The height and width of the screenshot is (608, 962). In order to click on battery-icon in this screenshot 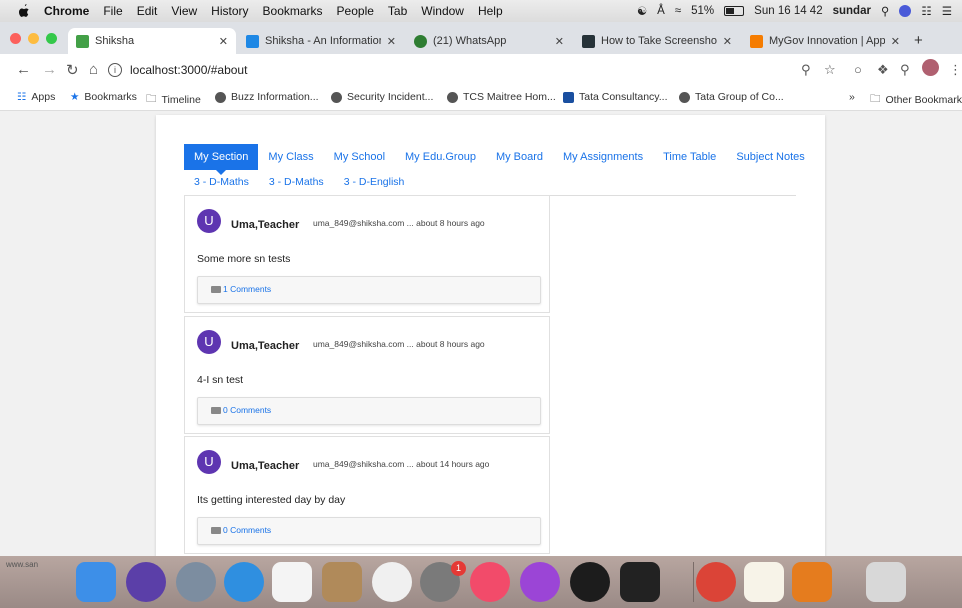, I will do `click(734, 11)`.